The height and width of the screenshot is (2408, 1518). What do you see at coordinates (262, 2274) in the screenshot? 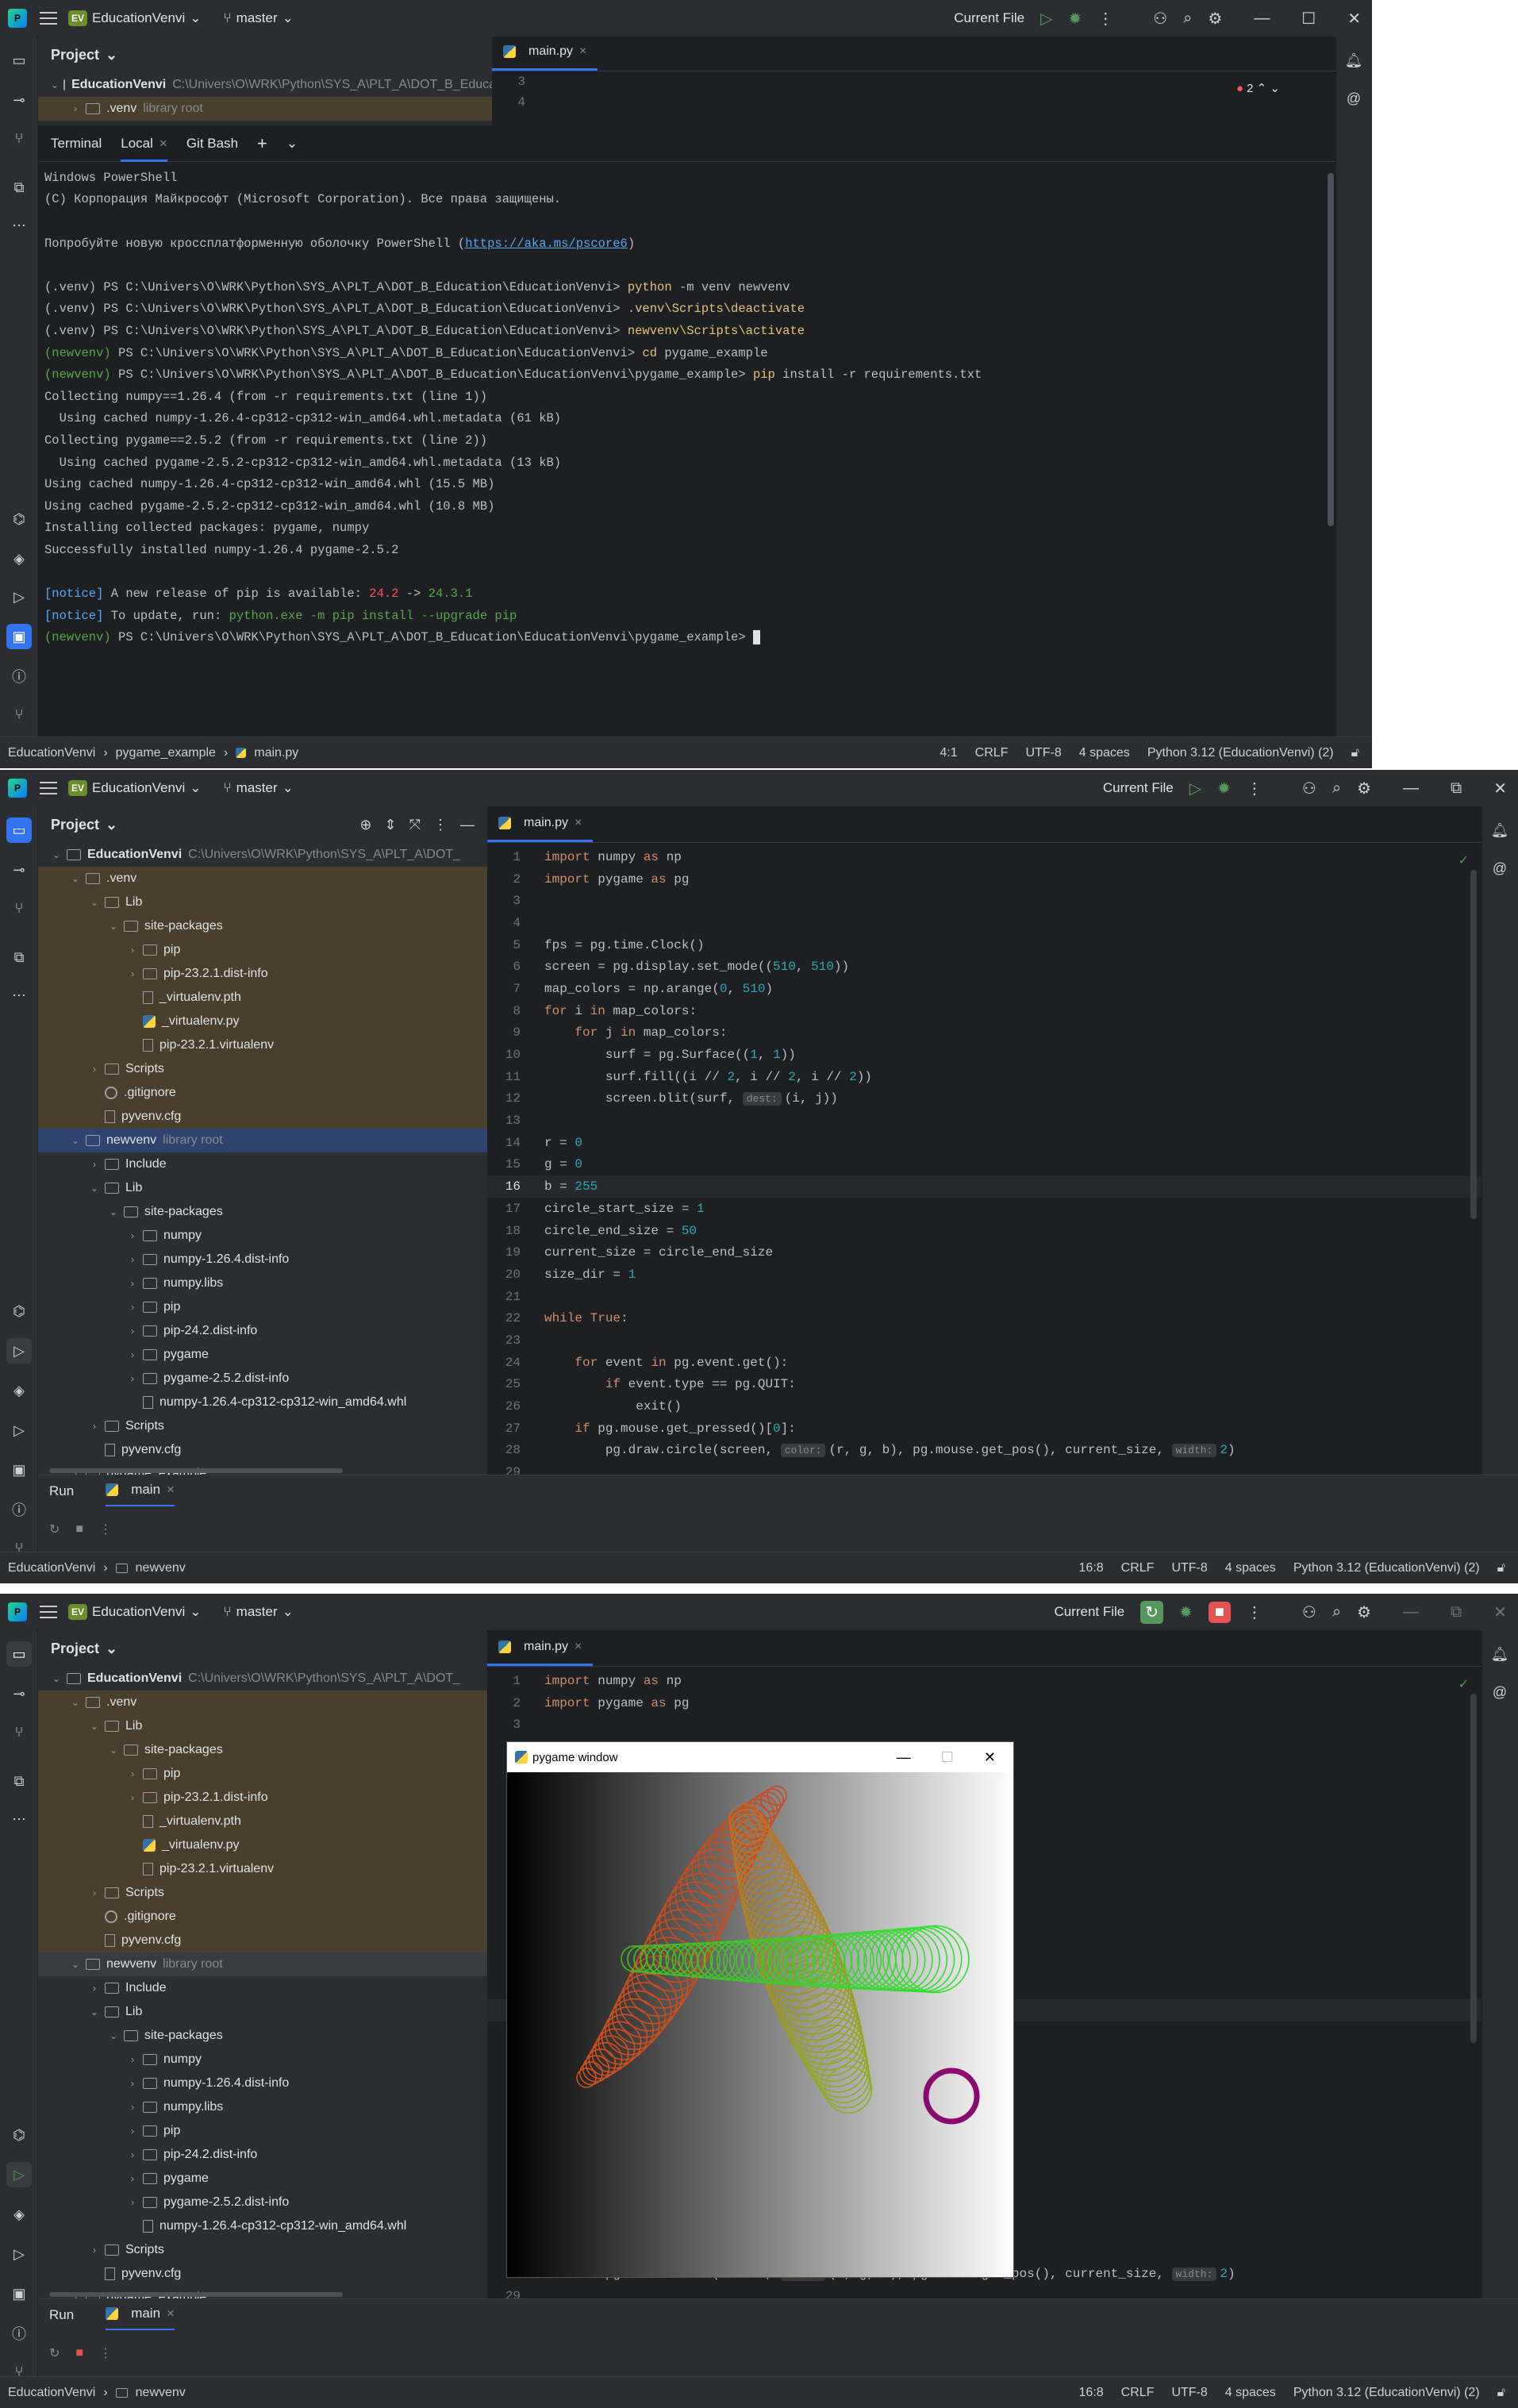
I see `tree-row-pyvenv-cfg: pyvenv.cfg` at bounding box center [262, 2274].